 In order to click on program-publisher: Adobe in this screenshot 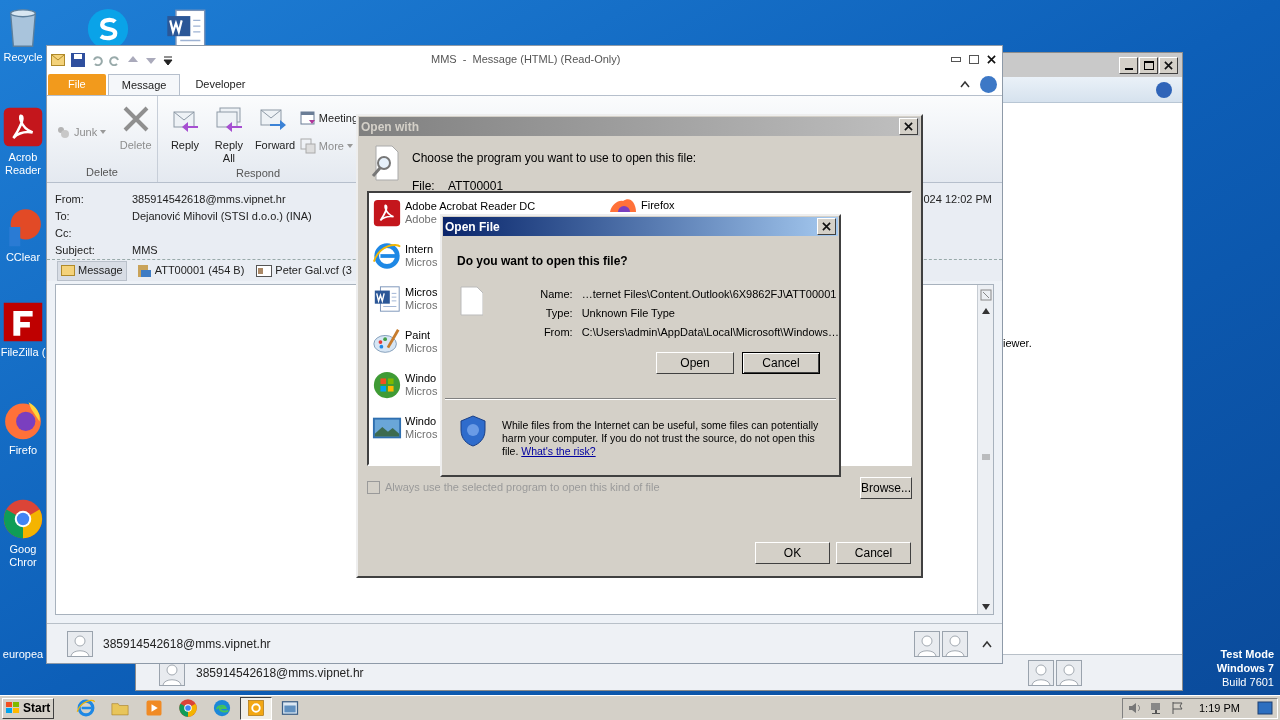, I will do `click(421, 219)`.